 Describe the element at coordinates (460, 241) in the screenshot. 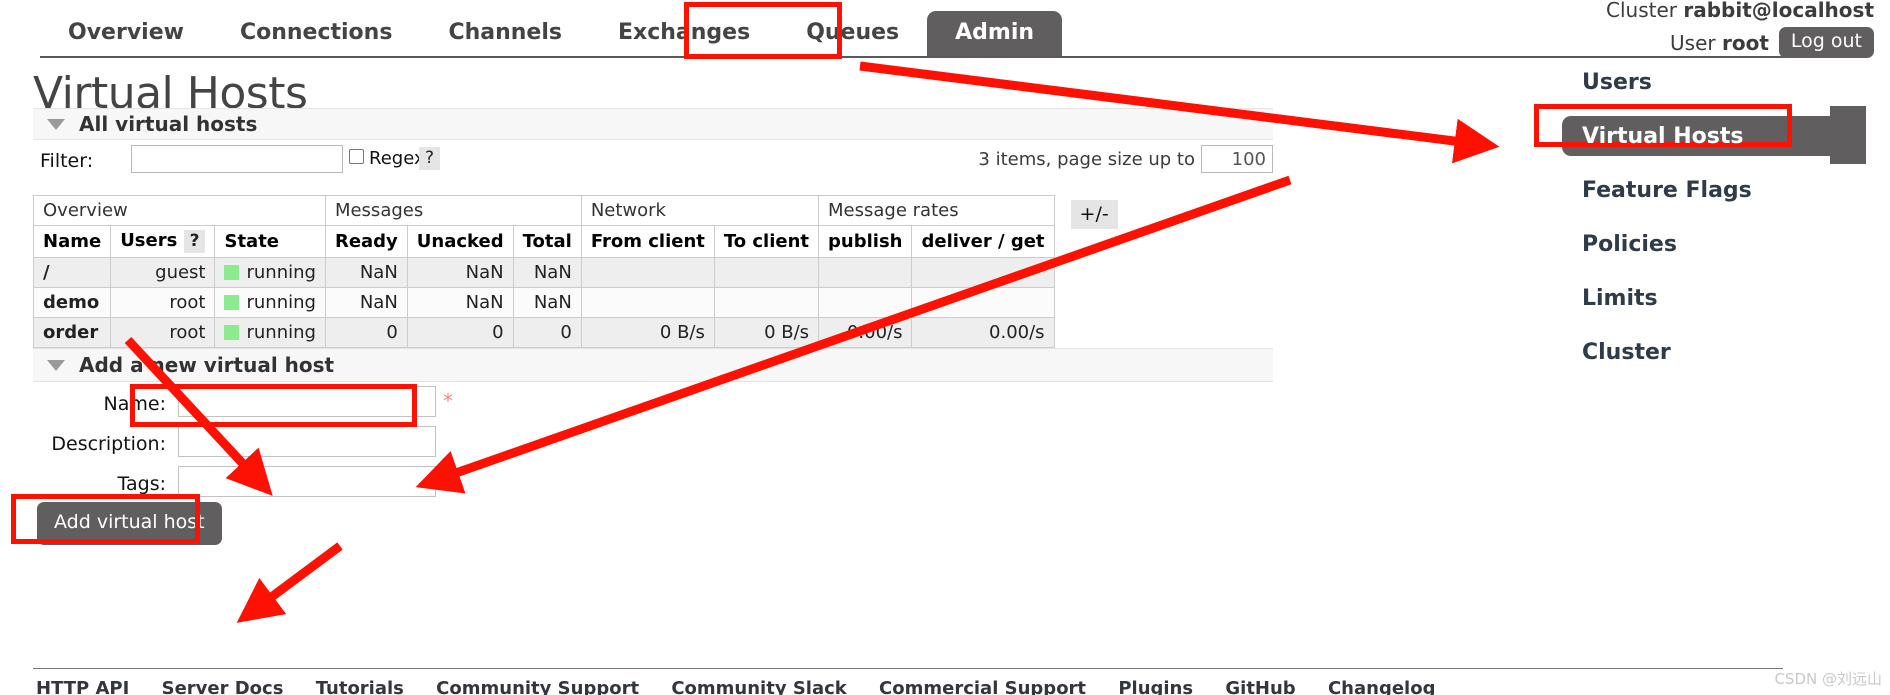

I see `col-header-unacked: Unacked` at that location.